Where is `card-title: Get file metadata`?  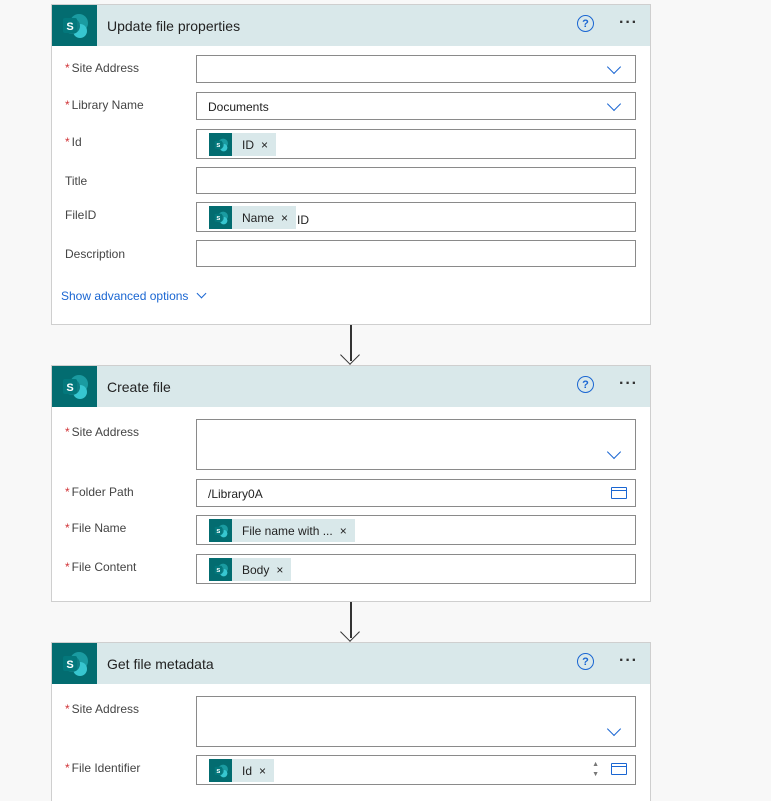
card-title: Get file metadata is located at coordinates (160, 663).